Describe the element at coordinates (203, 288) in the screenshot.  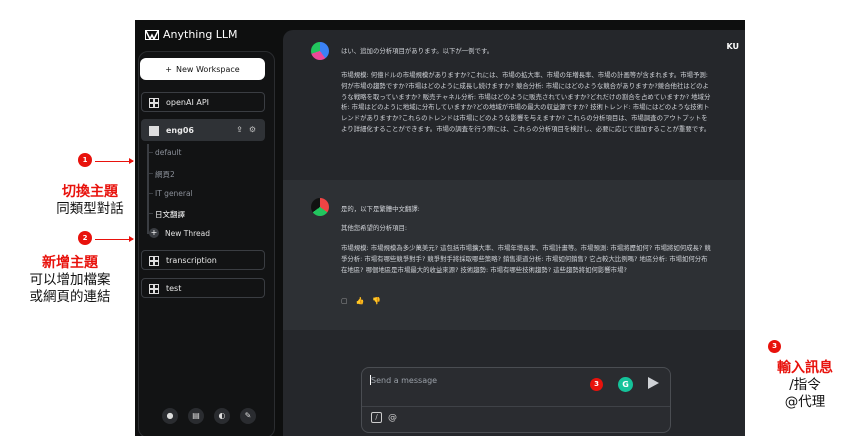
I see `workspace-test: test` at that location.